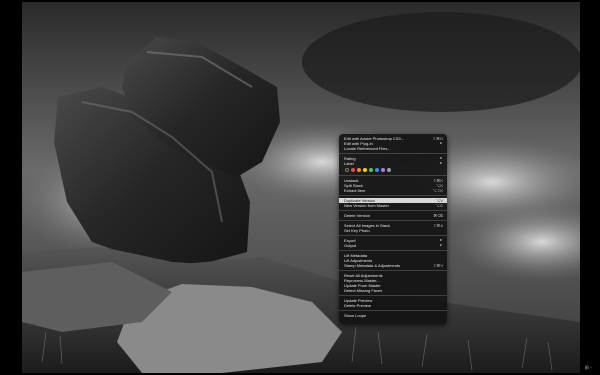 This screenshot has height=375, width=600. I want to click on no-label-swatch, so click(347, 169).